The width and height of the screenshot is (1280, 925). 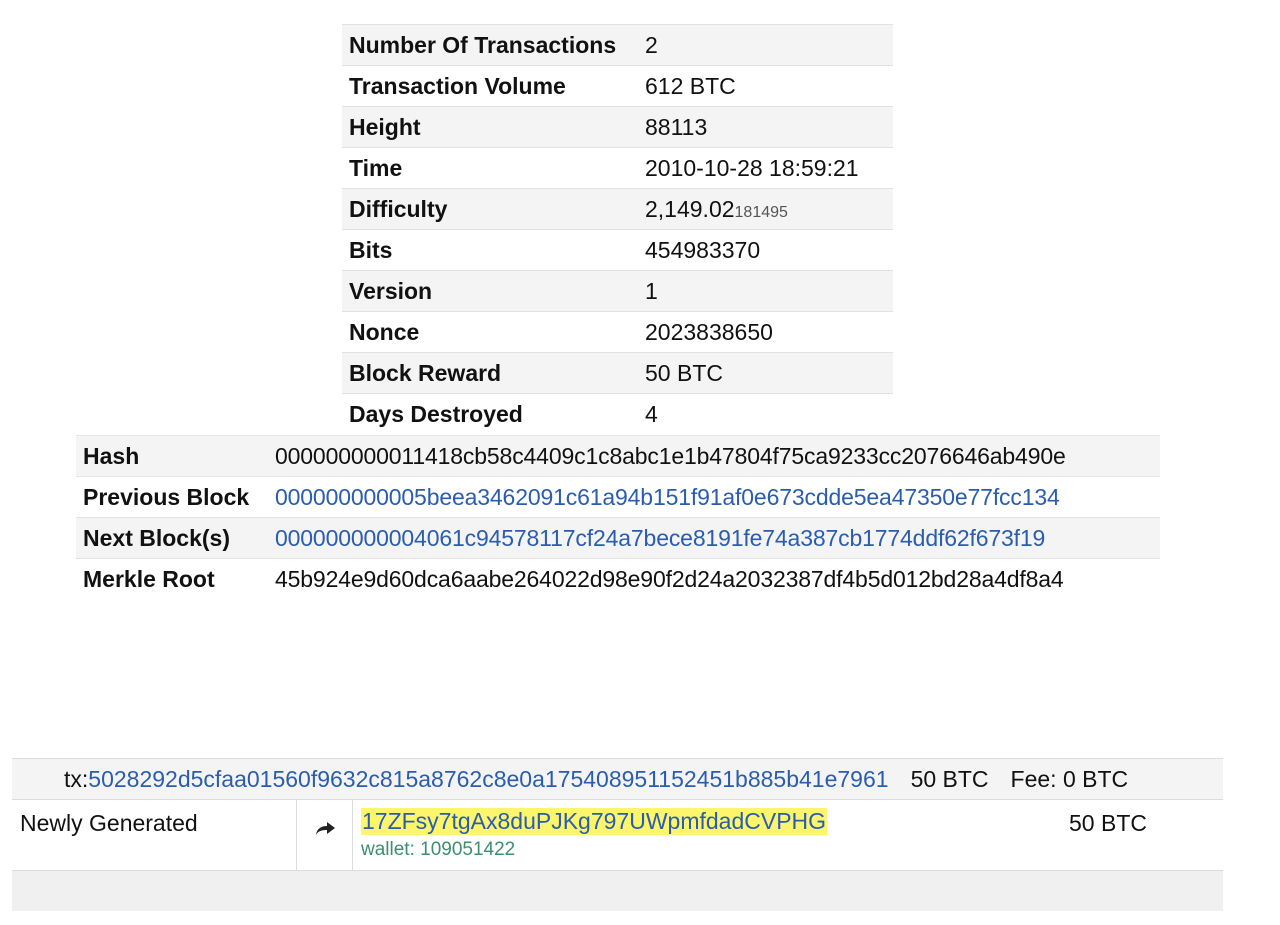 I want to click on output-address-link: 17ZFsy7tgAx8duPJKg797UWpmfdadCVPHG, so click(x=594, y=821).